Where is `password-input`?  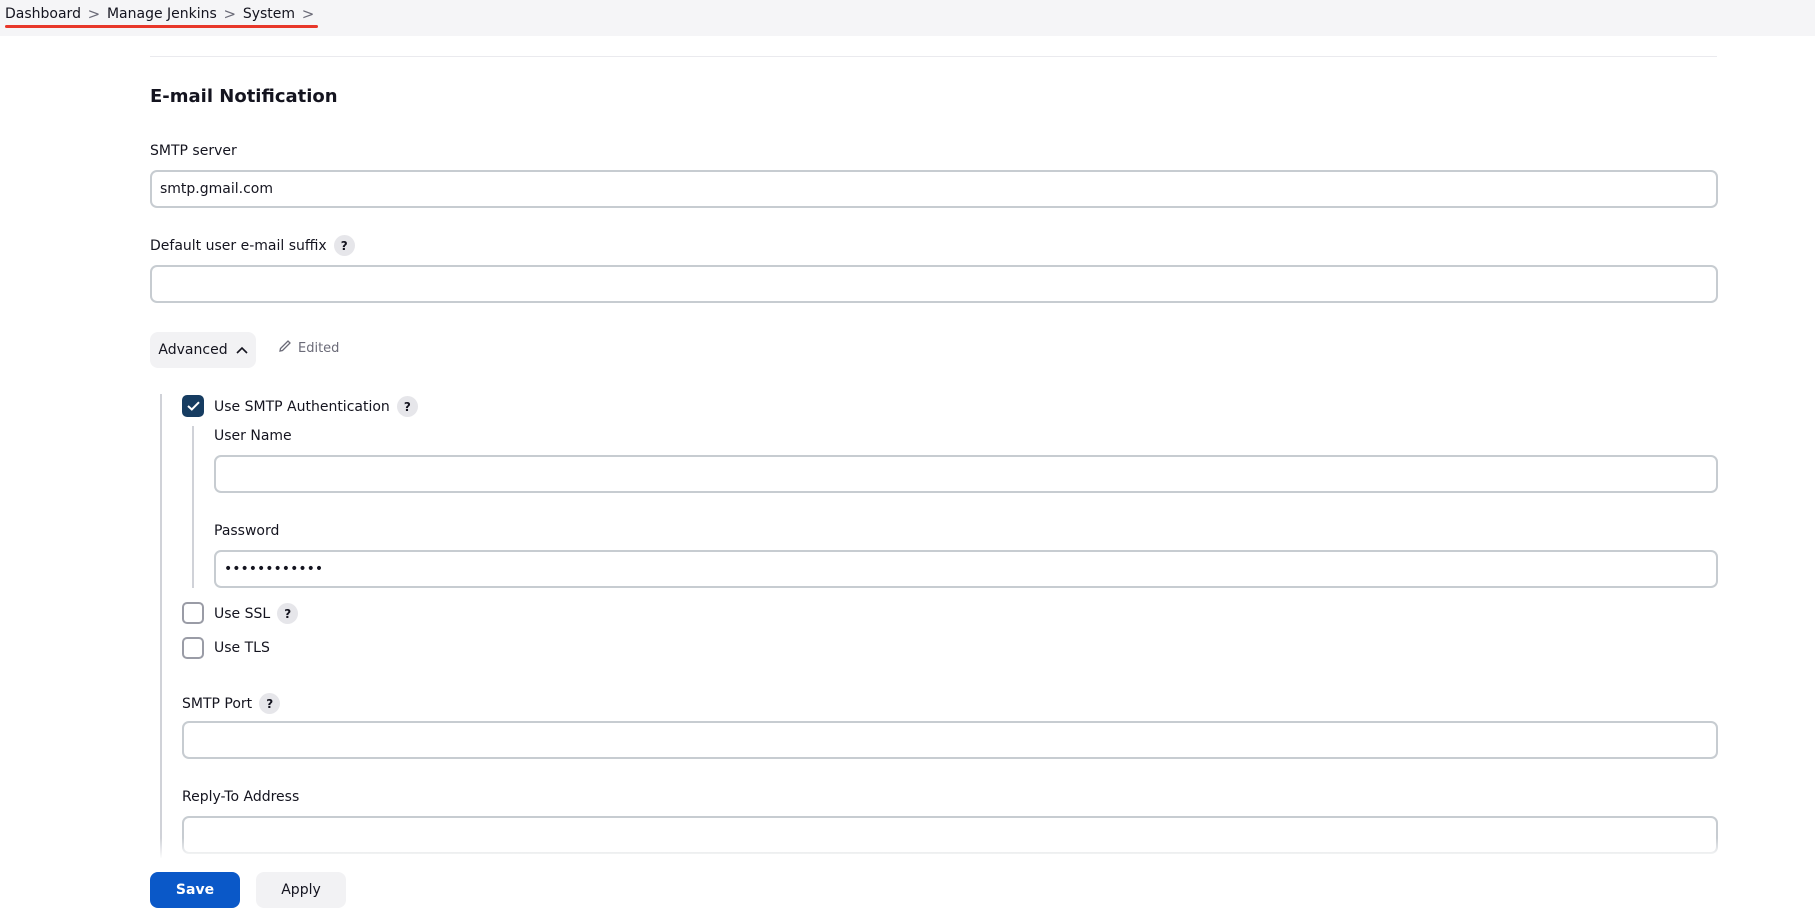 password-input is located at coordinates (966, 569).